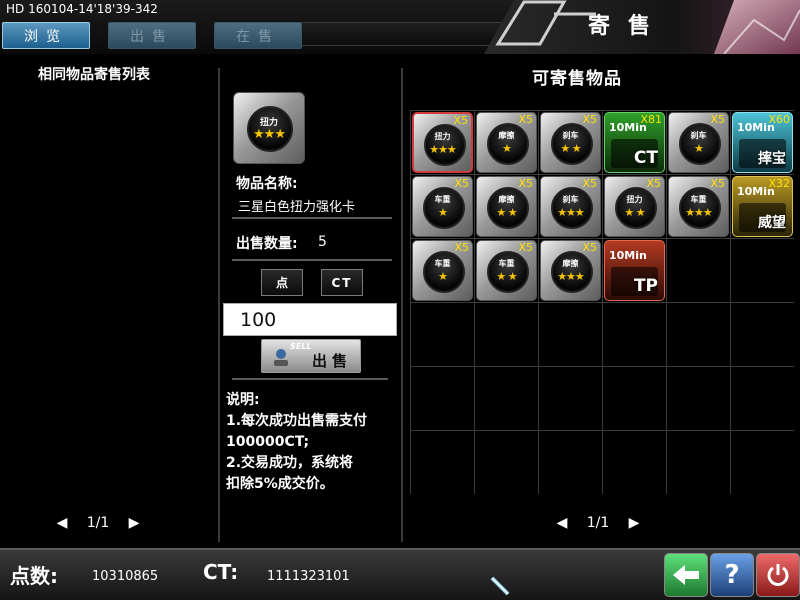 This screenshot has width=800, height=600. I want to click on sell-quantity-label: 出售数量:, so click(267, 244).